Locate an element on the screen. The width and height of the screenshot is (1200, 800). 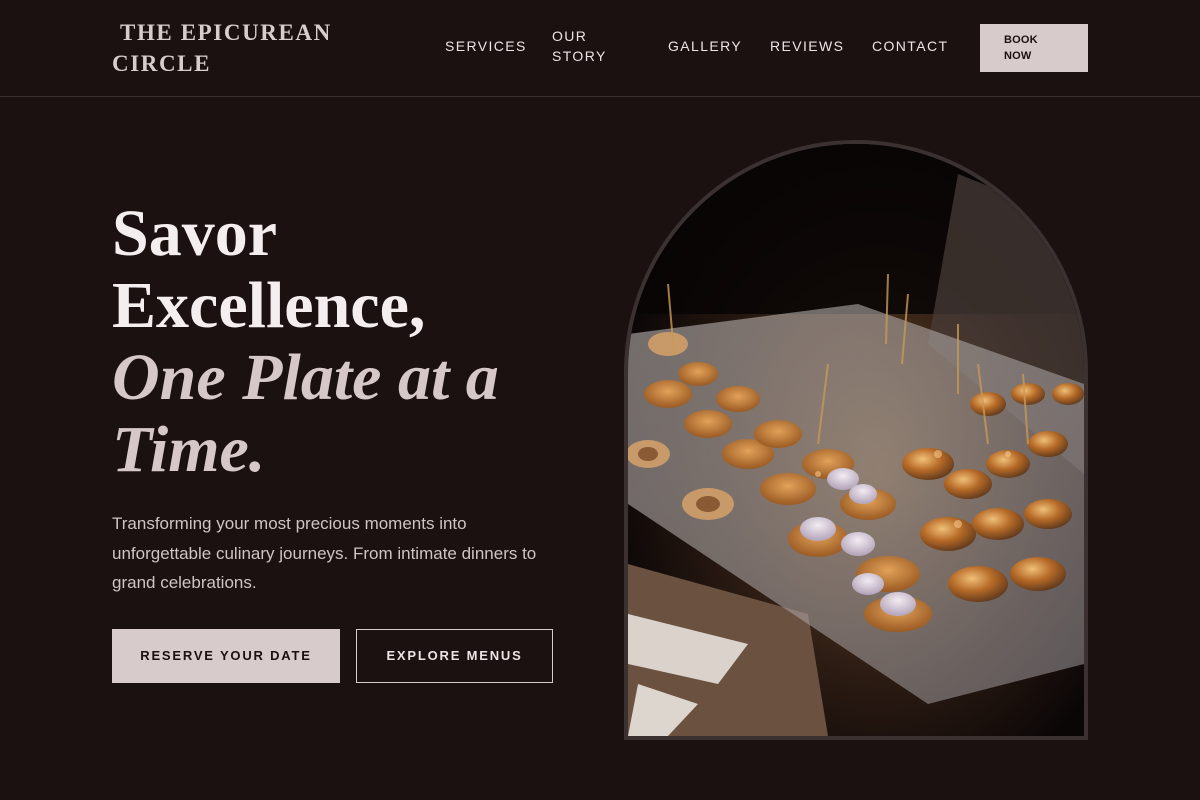
headline-line-1: Savor is located at coordinates (194, 233).